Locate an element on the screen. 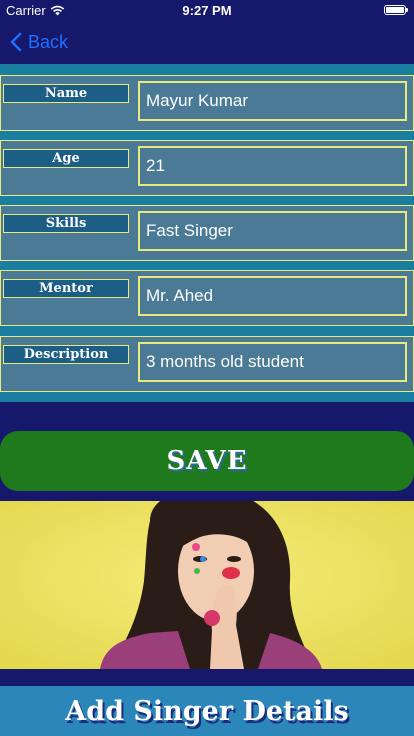  form-row-name: Name Mayur Kumar is located at coordinates (207, 103).